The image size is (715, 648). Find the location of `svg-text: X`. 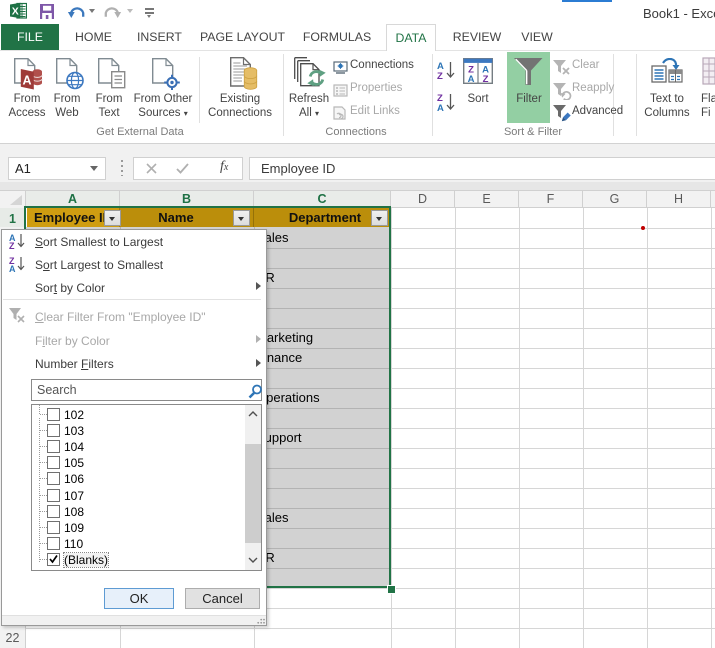

svg-text: X is located at coordinates (15, 11).